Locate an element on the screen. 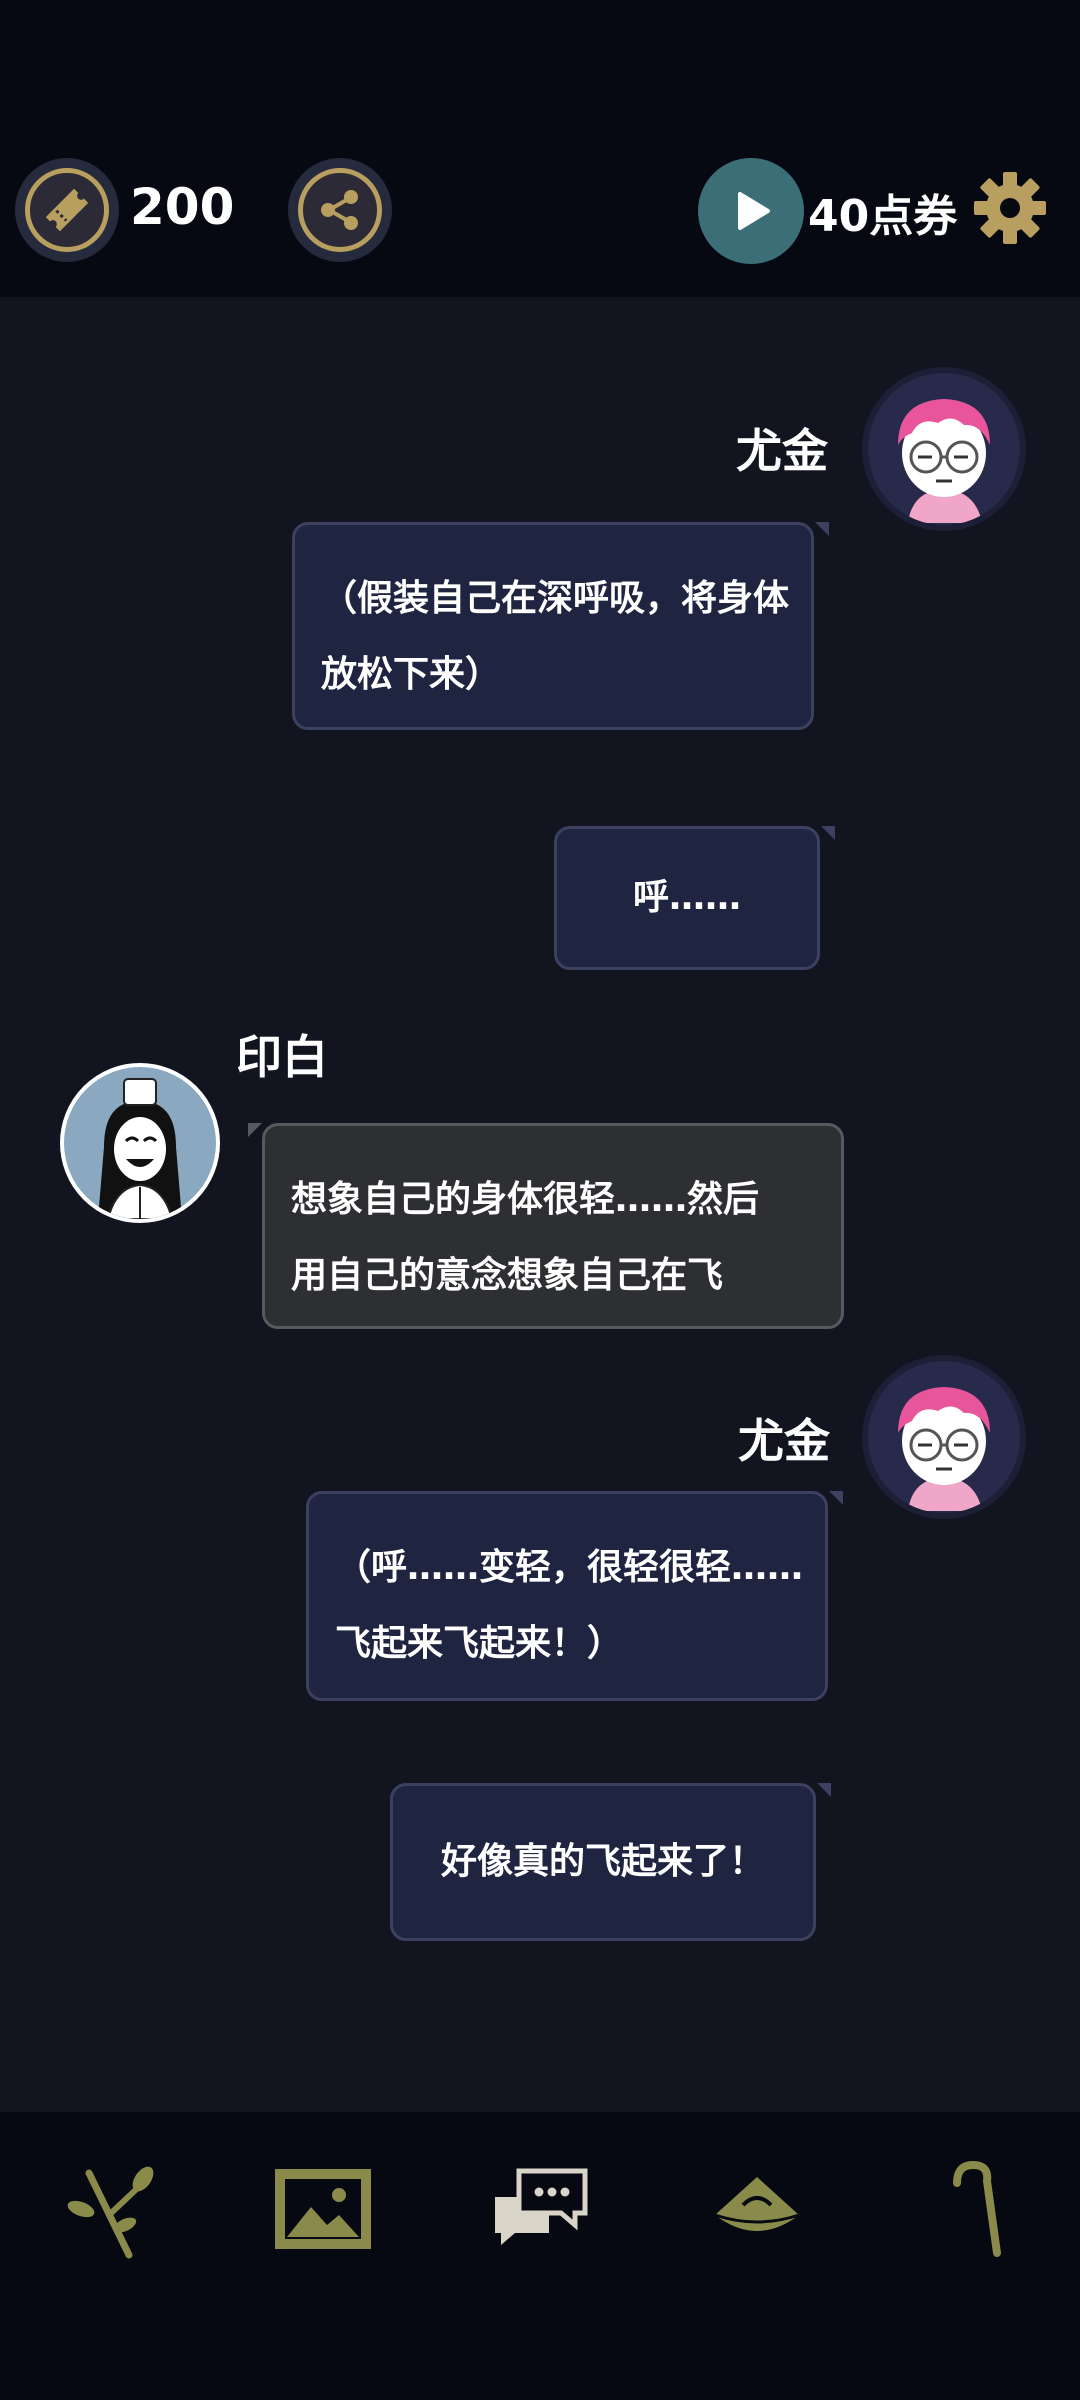  settings-button is located at coordinates (1010, 208).